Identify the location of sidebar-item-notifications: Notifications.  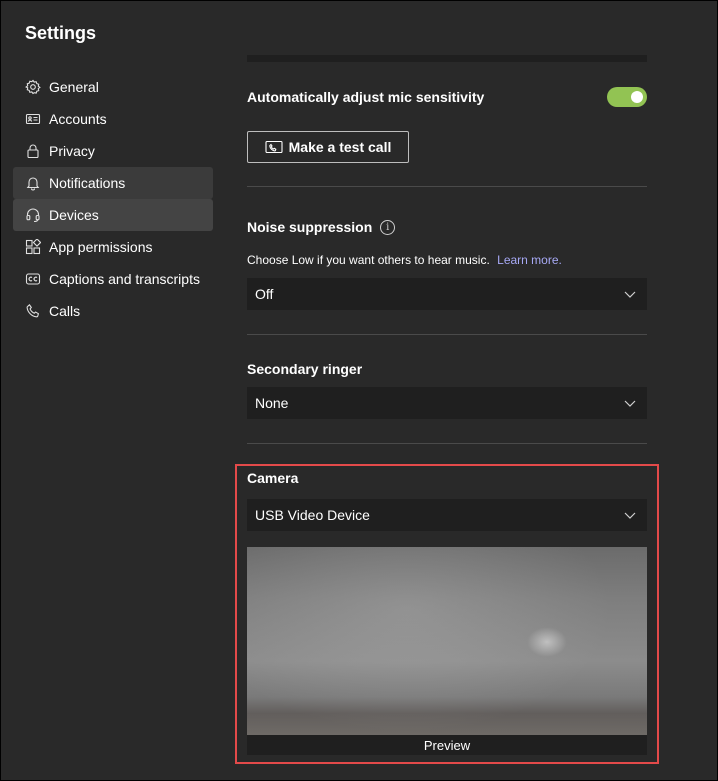
(113, 183).